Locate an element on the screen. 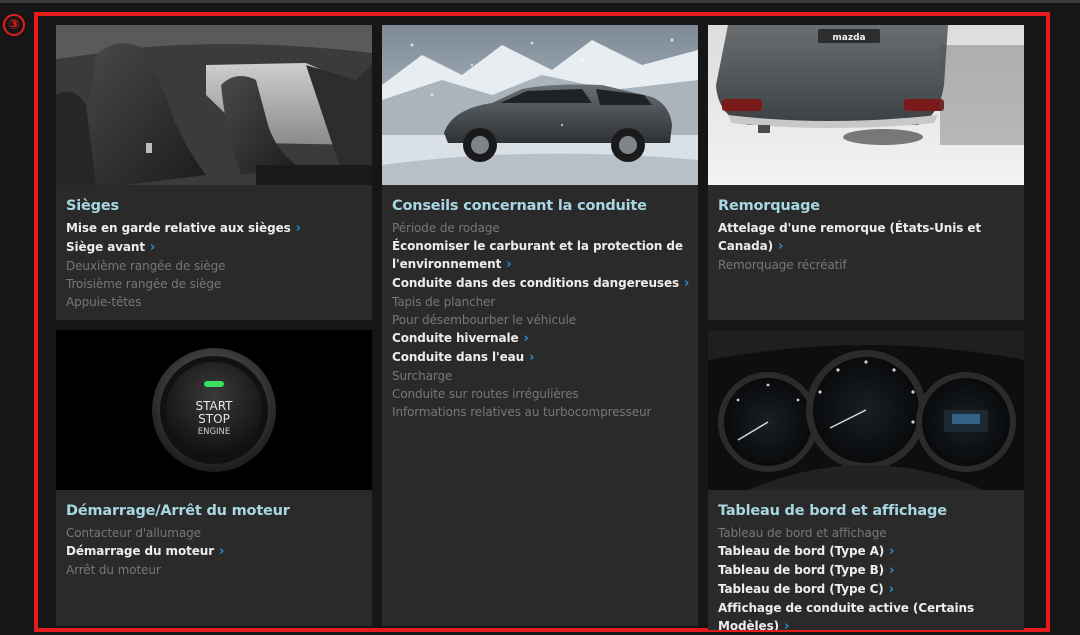 The image size is (1080, 635). item-label: Tableau de bord (Type B) is located at coordinates (801, 570).